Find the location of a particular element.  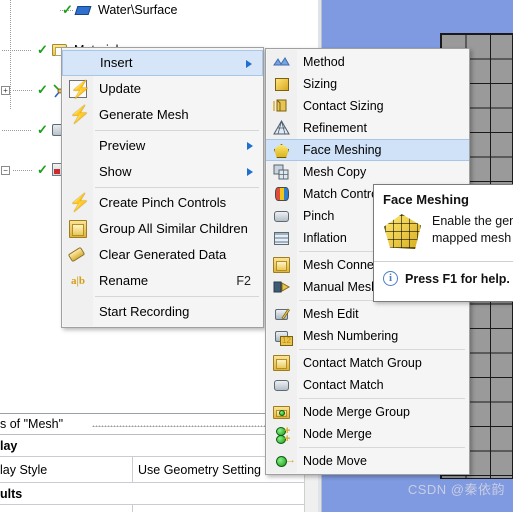

details-row-physics-preference: ics Preference CFD is located at coordinates (152, 508).